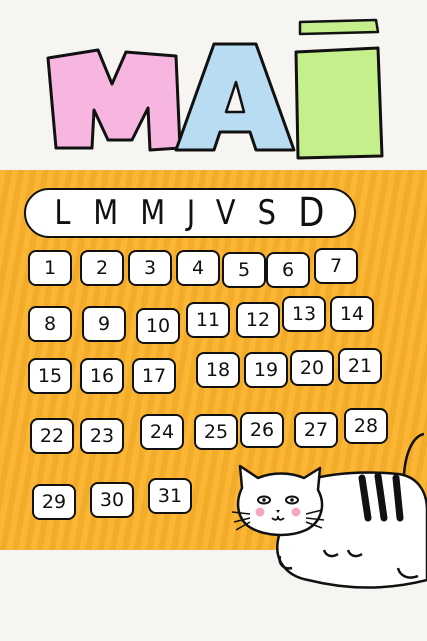  Describe the element at coordinates (150, 268) in the screenshot. I see `day-cell: 3` at that location.